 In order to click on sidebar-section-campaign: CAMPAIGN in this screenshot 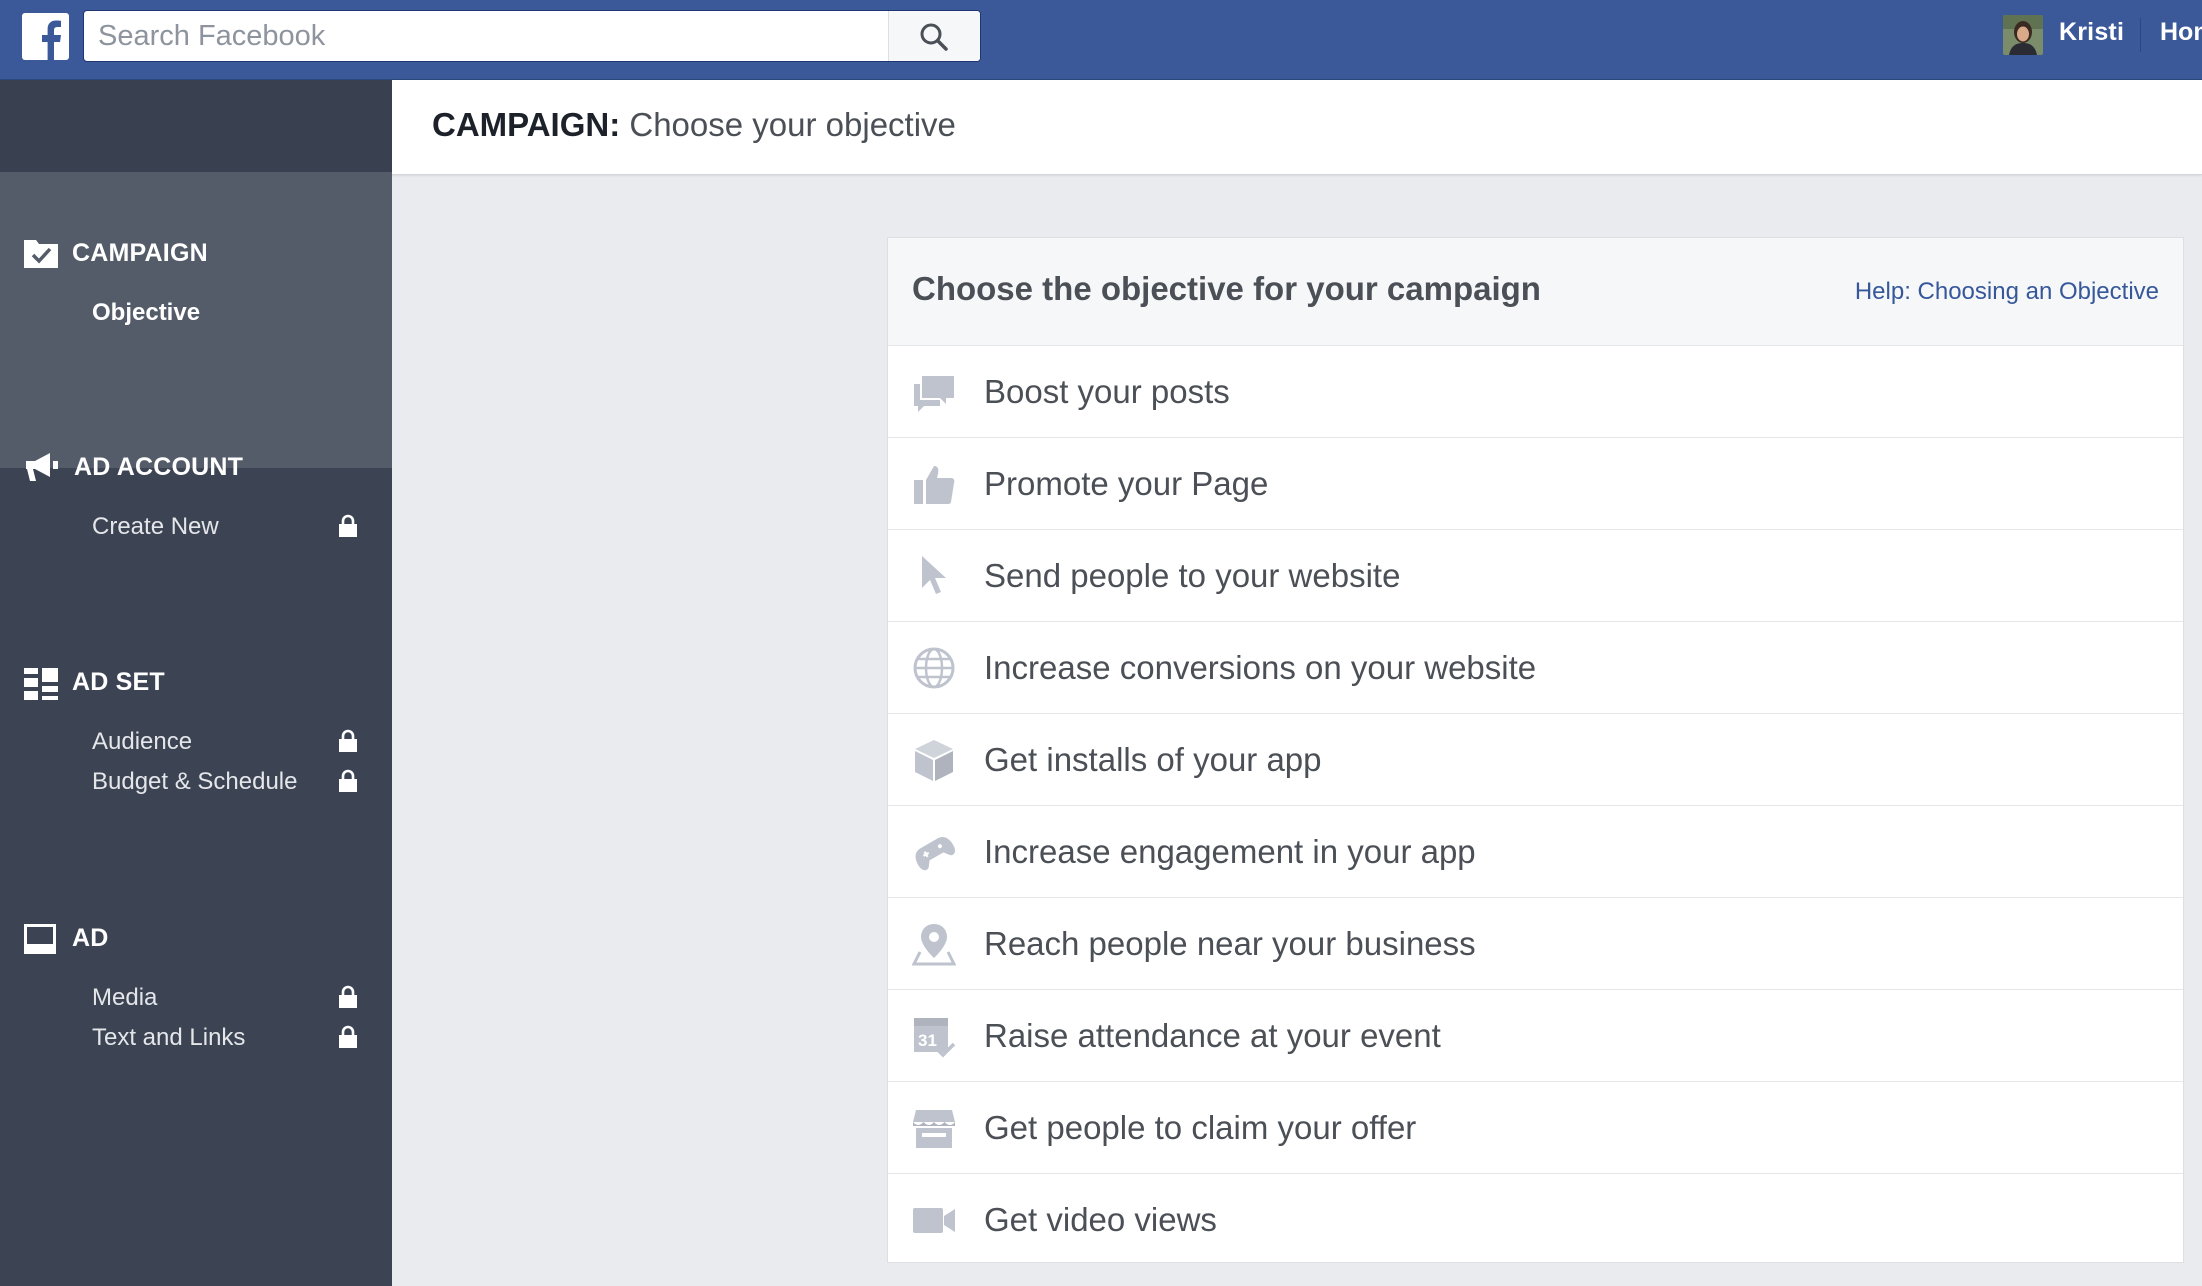, I will do `click(140, 253)`.